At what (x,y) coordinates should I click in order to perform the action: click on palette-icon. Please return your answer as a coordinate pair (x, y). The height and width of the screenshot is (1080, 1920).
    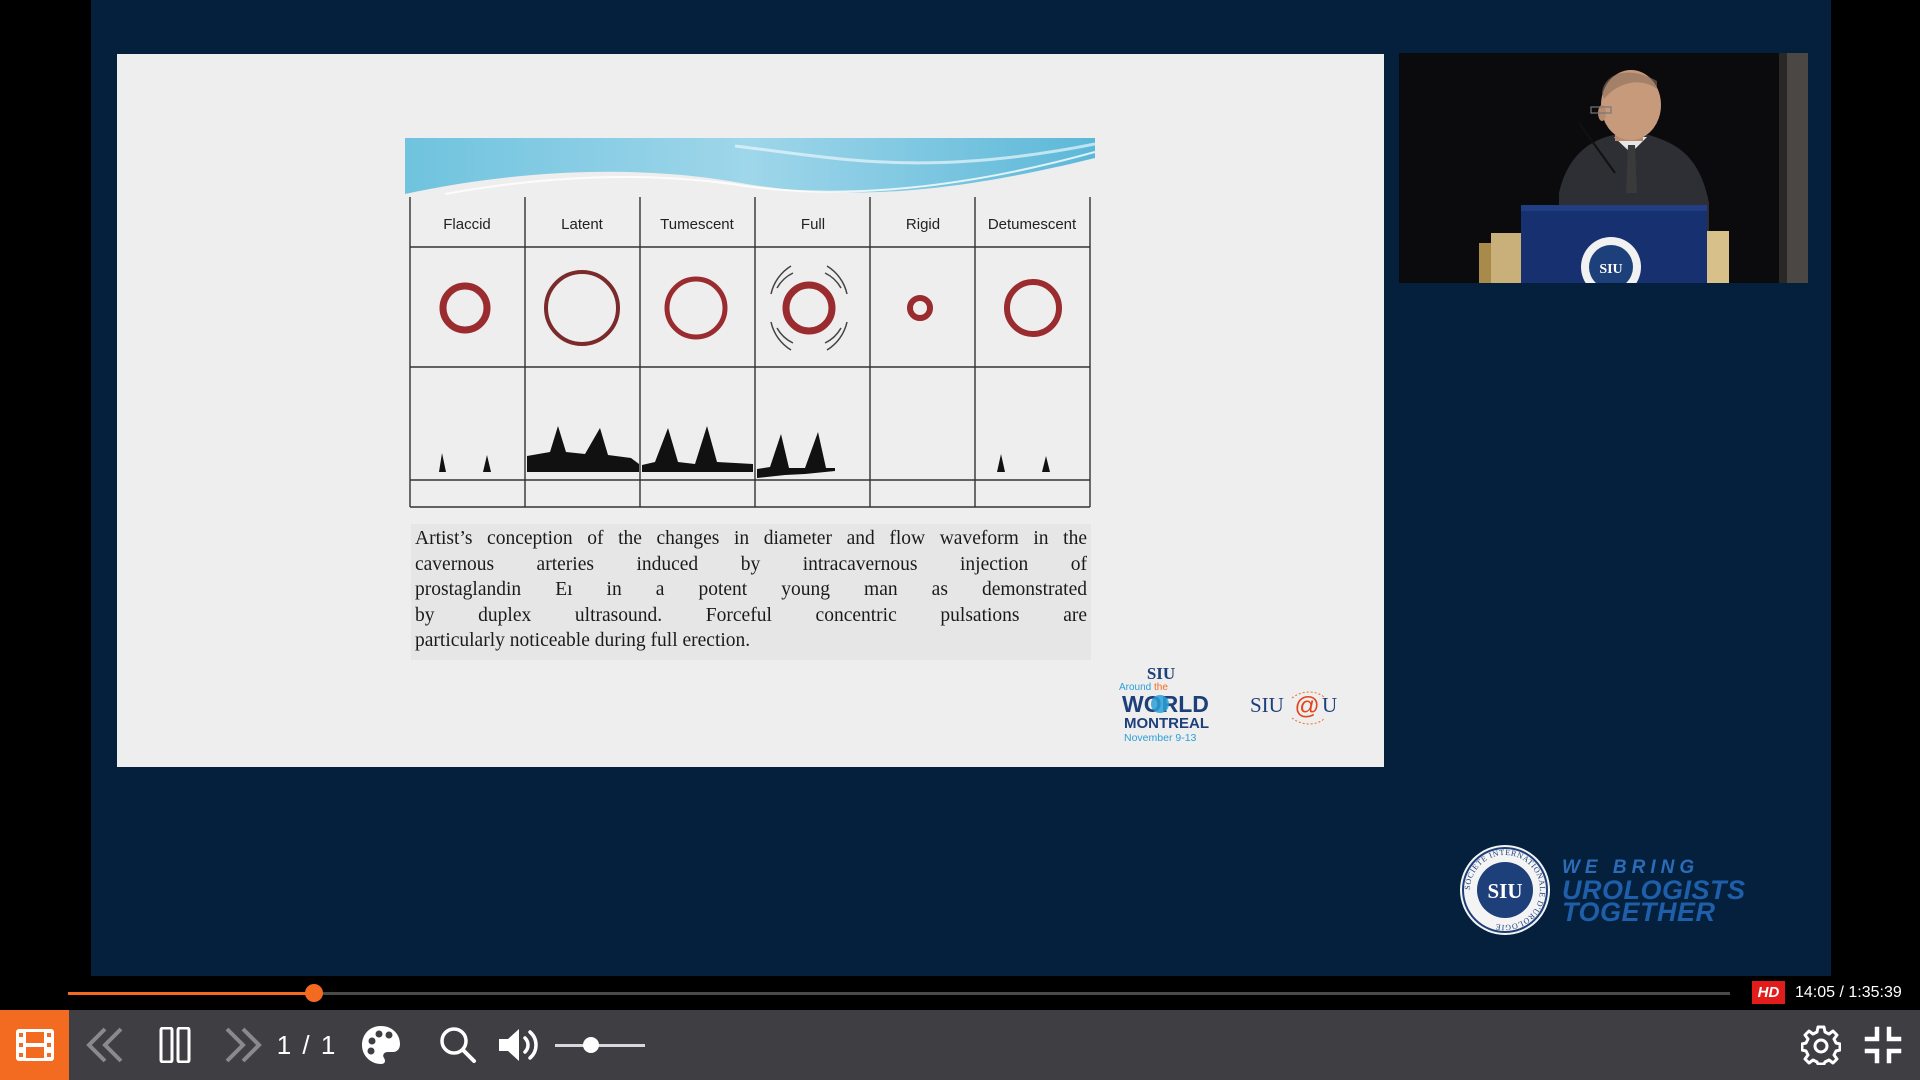
    Looking at the image, I should click on (381, 1045).